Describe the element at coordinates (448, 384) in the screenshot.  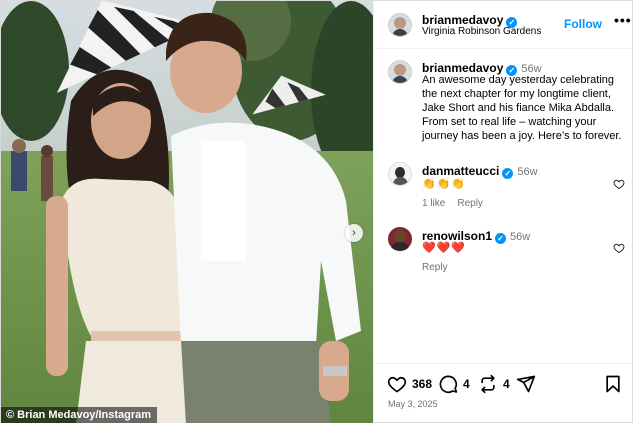
I see `comment-icon` at that location.